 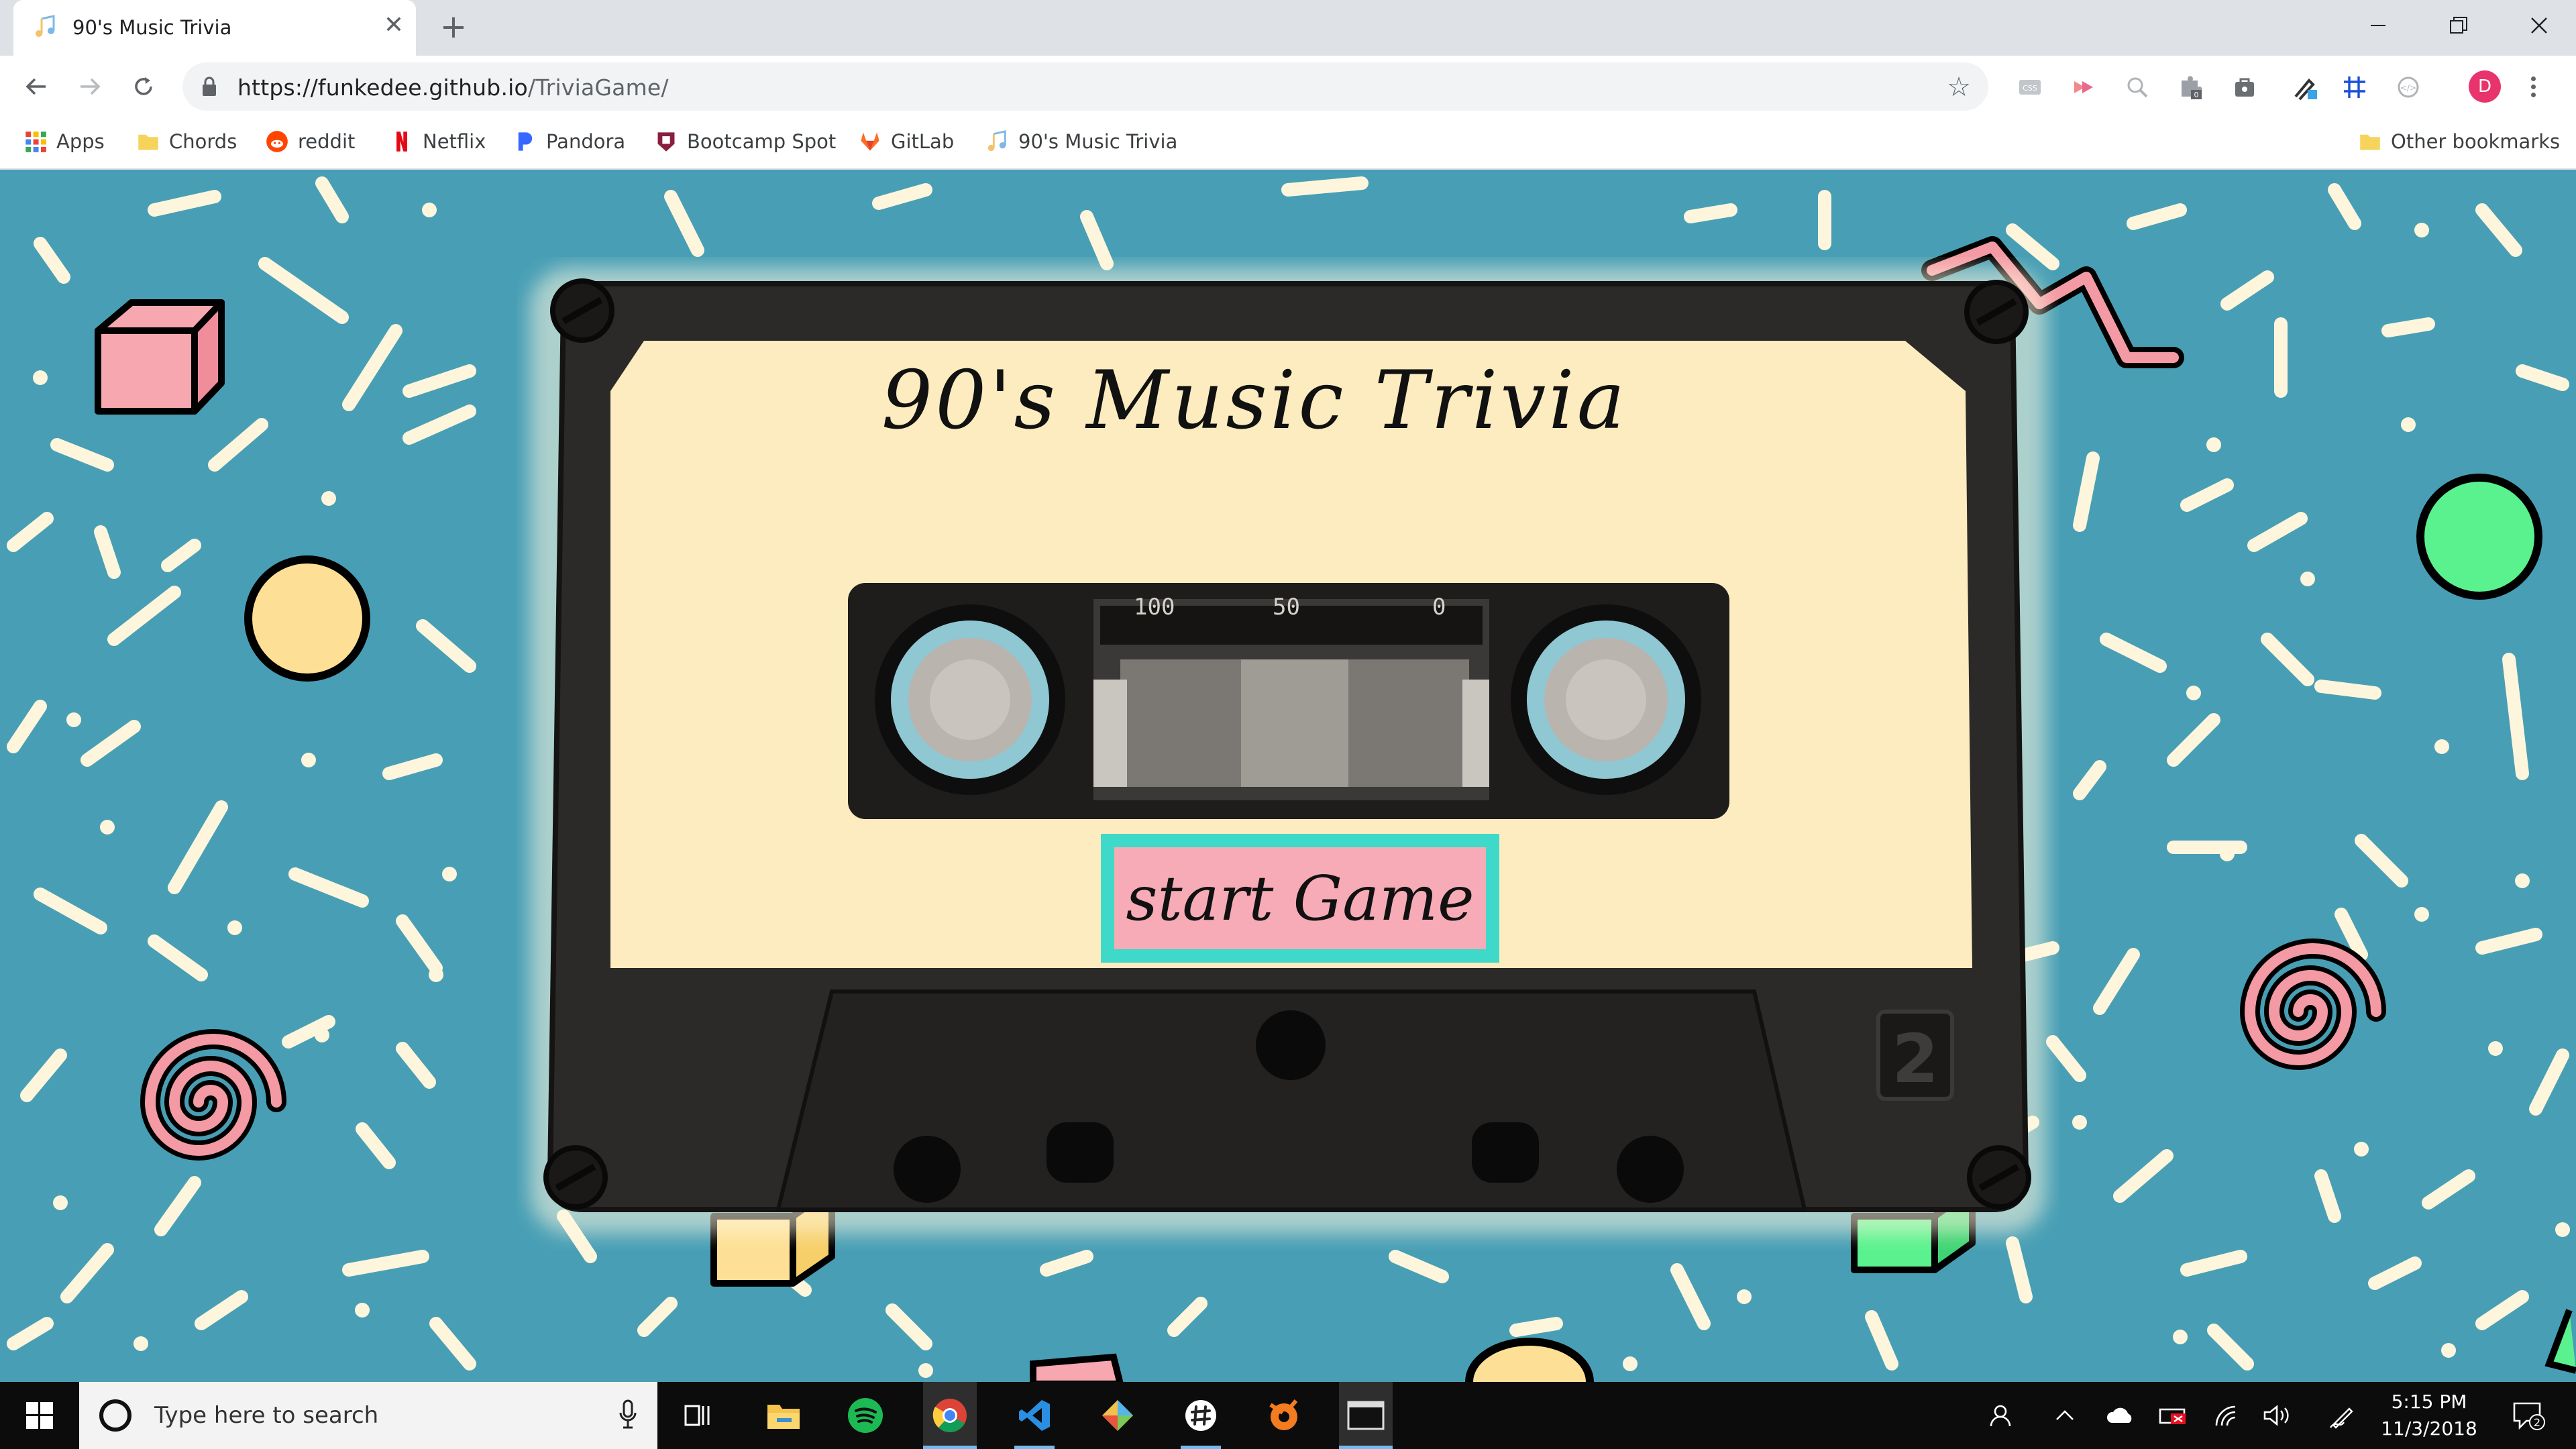 I want to click on people-button, so click(x=2000, y=1415).